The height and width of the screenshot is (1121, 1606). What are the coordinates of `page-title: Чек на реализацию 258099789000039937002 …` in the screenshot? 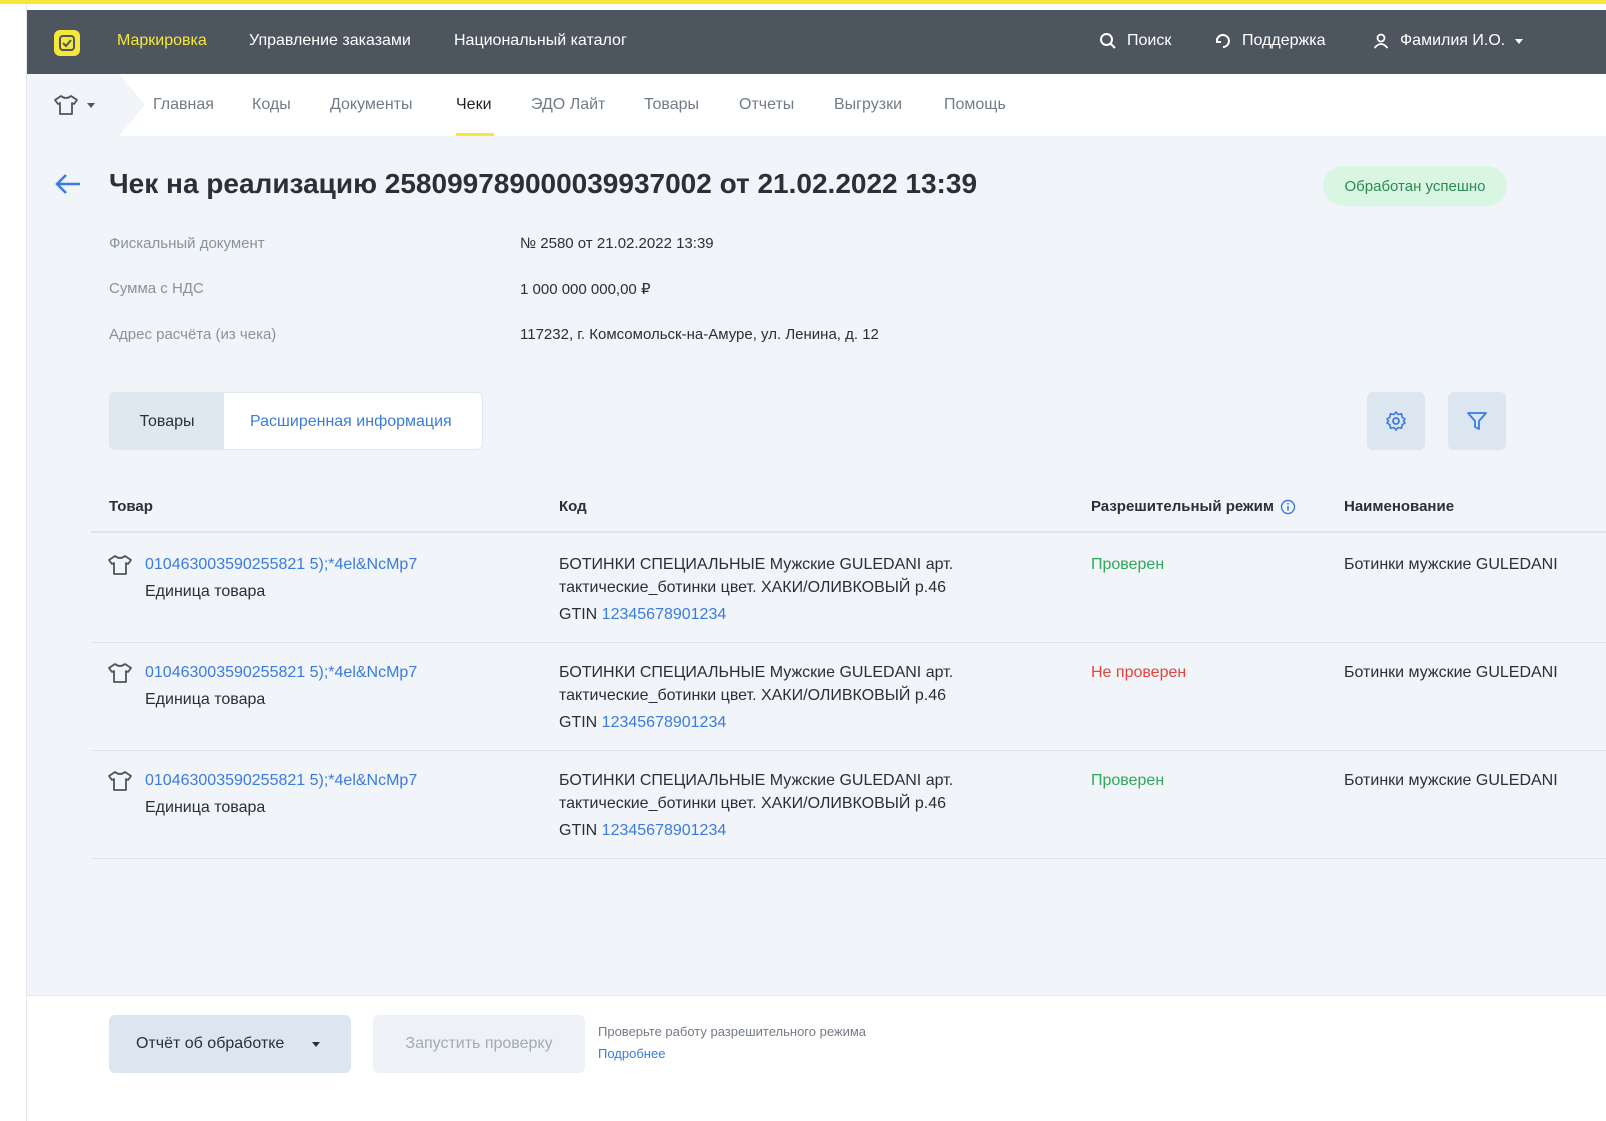 It's located at (543, 183).